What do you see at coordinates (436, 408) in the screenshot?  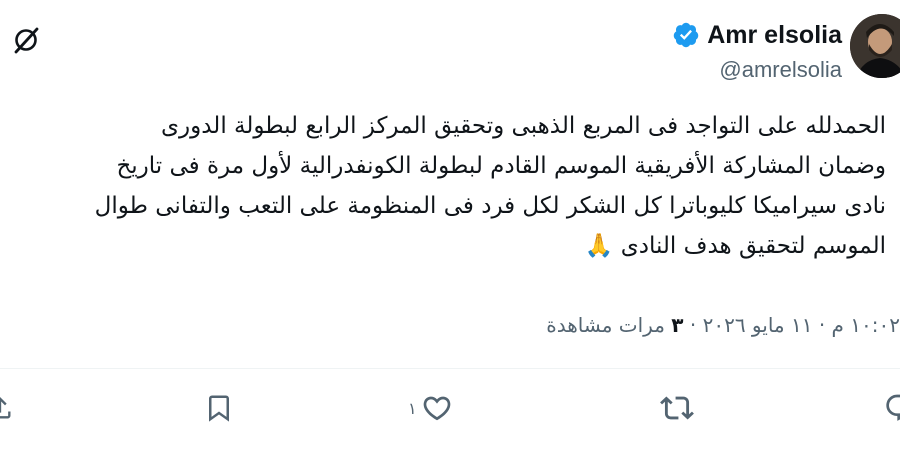 I see `like-icon` at bounding box center [436, 408].